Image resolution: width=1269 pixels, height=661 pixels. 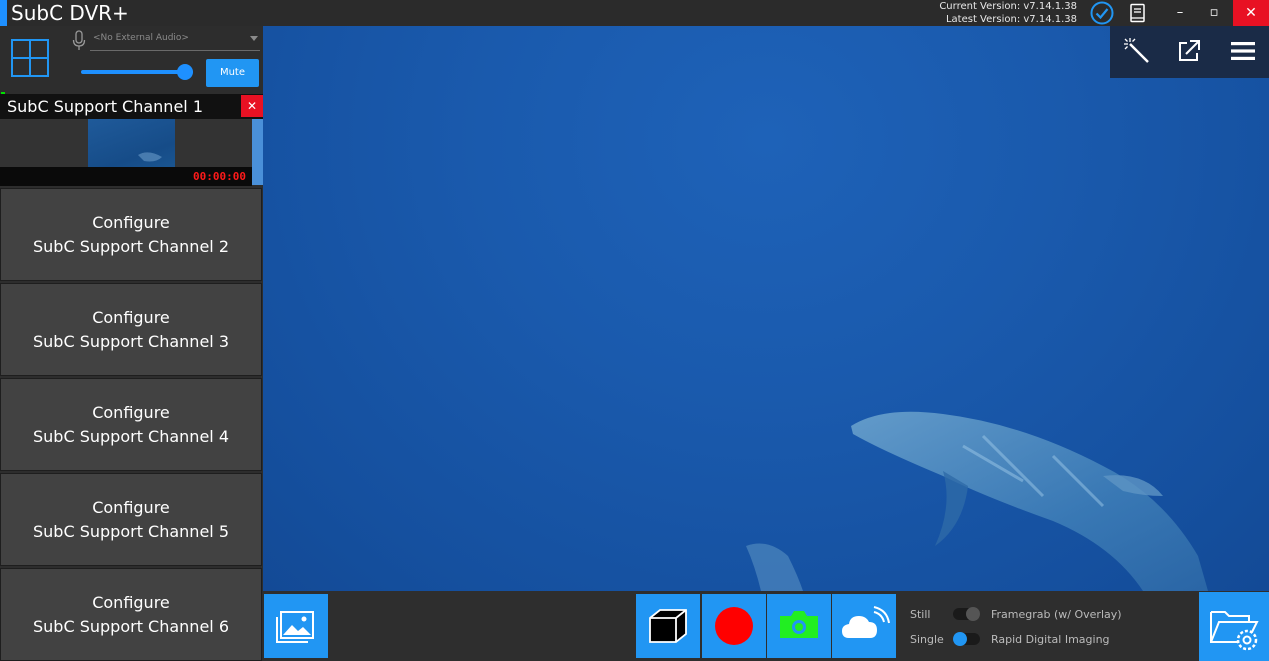 What do you see at coordinates (1251, 13) in the screenshot?
I see `close-window-button: ✕` at bounding box center [1251, 13].